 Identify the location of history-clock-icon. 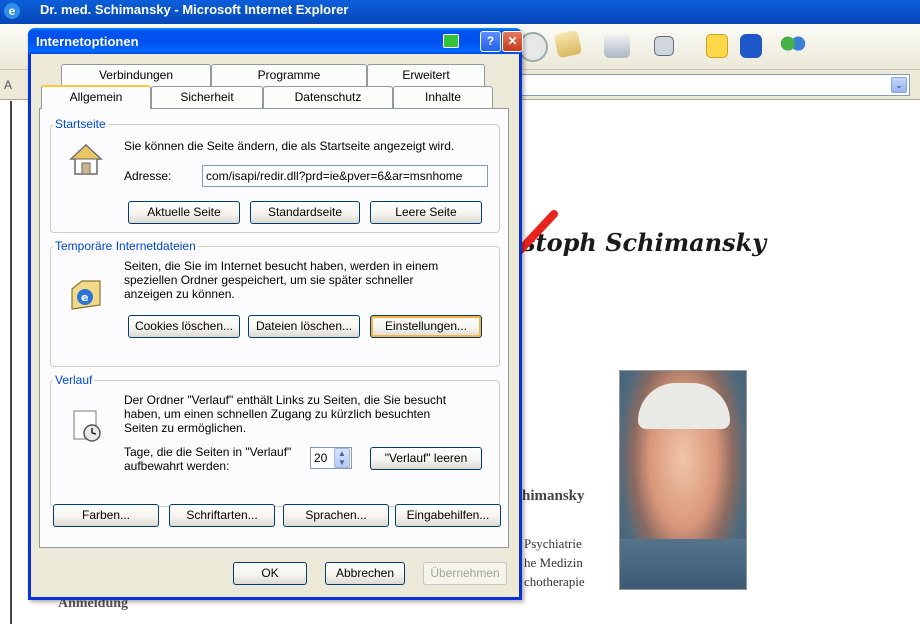
(87, 426).